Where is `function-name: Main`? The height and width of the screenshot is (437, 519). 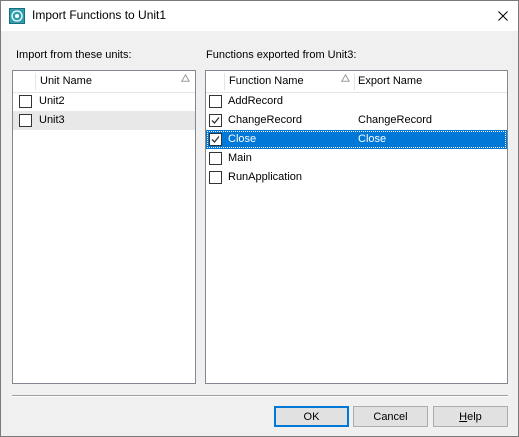 function-name: Main is located at coordinates (240, 158).